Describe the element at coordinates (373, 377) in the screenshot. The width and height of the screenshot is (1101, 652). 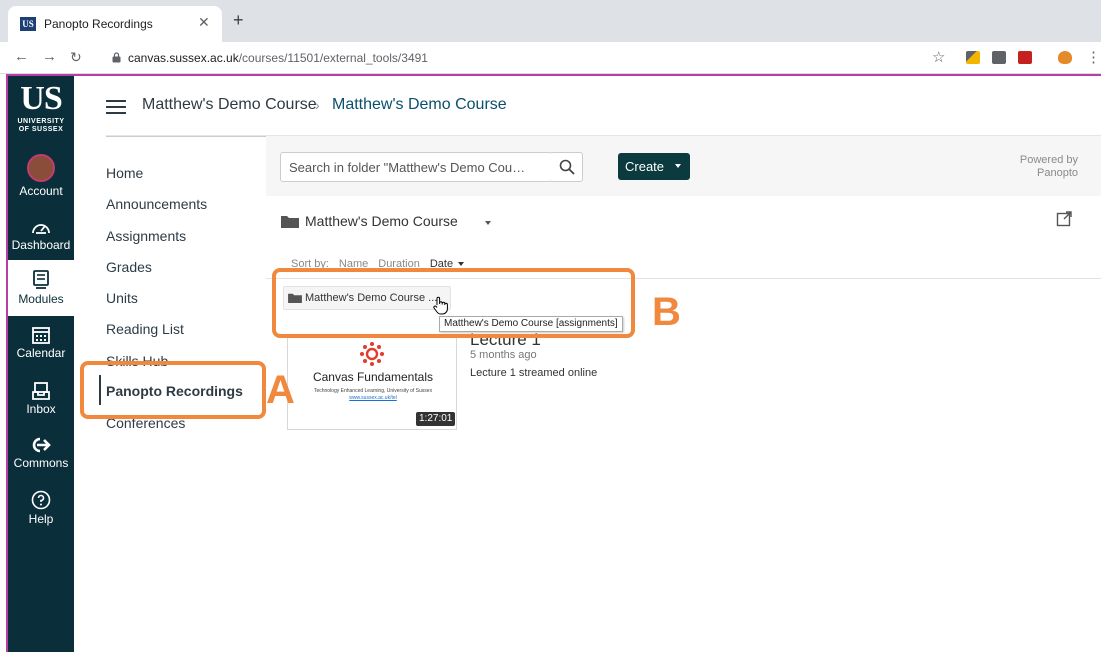
I see `thumbnail-title: Canvas Fundamentals` at that location.